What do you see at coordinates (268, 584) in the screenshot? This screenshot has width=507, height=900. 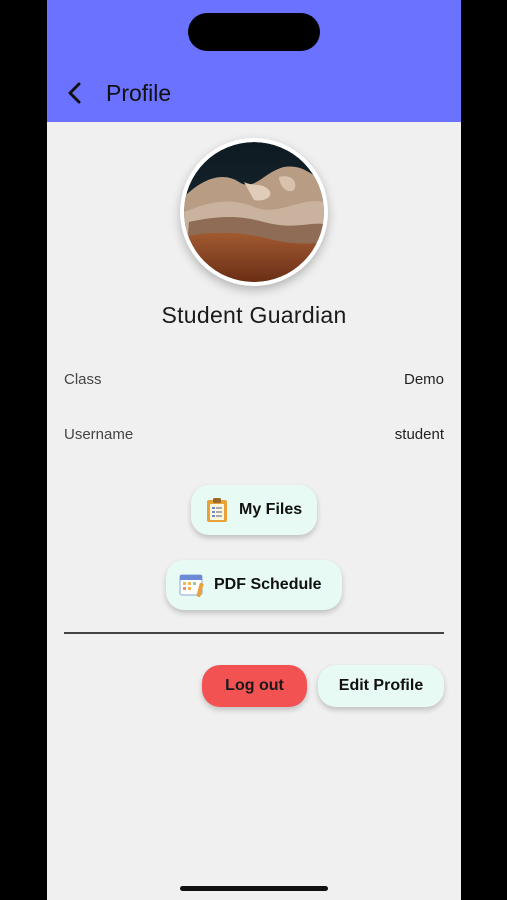 I see `pdf-schedule-label: PDF Schedule` at bounding box center [268, 584].